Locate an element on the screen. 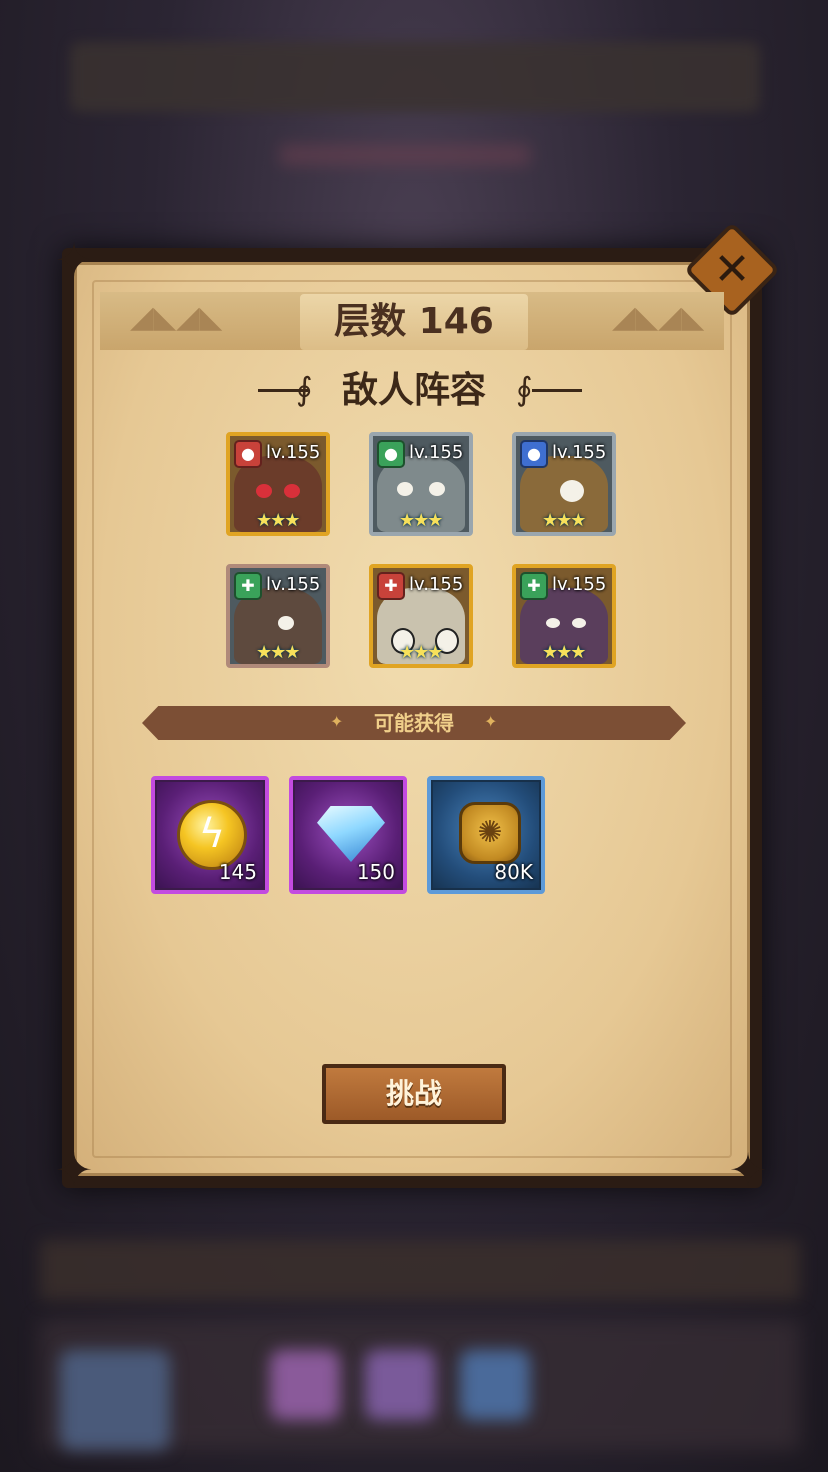 The width and height of the screenshot is (828, 1472). floor-title: 层数 146 is located at coordinates (414, 321).